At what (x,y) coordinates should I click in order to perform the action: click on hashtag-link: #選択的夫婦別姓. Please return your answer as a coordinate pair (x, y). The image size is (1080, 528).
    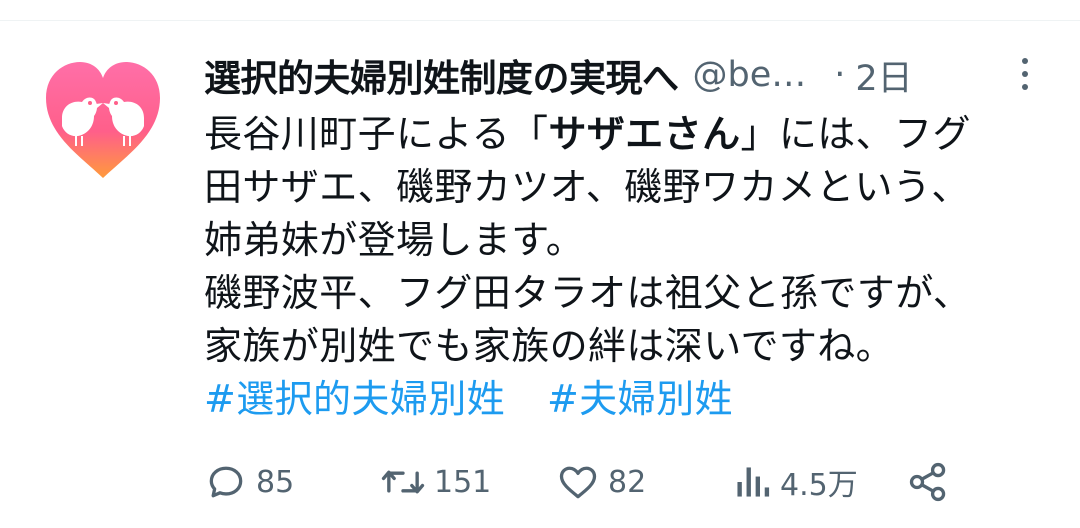
    Looking at the image, I should click on (354, 399).